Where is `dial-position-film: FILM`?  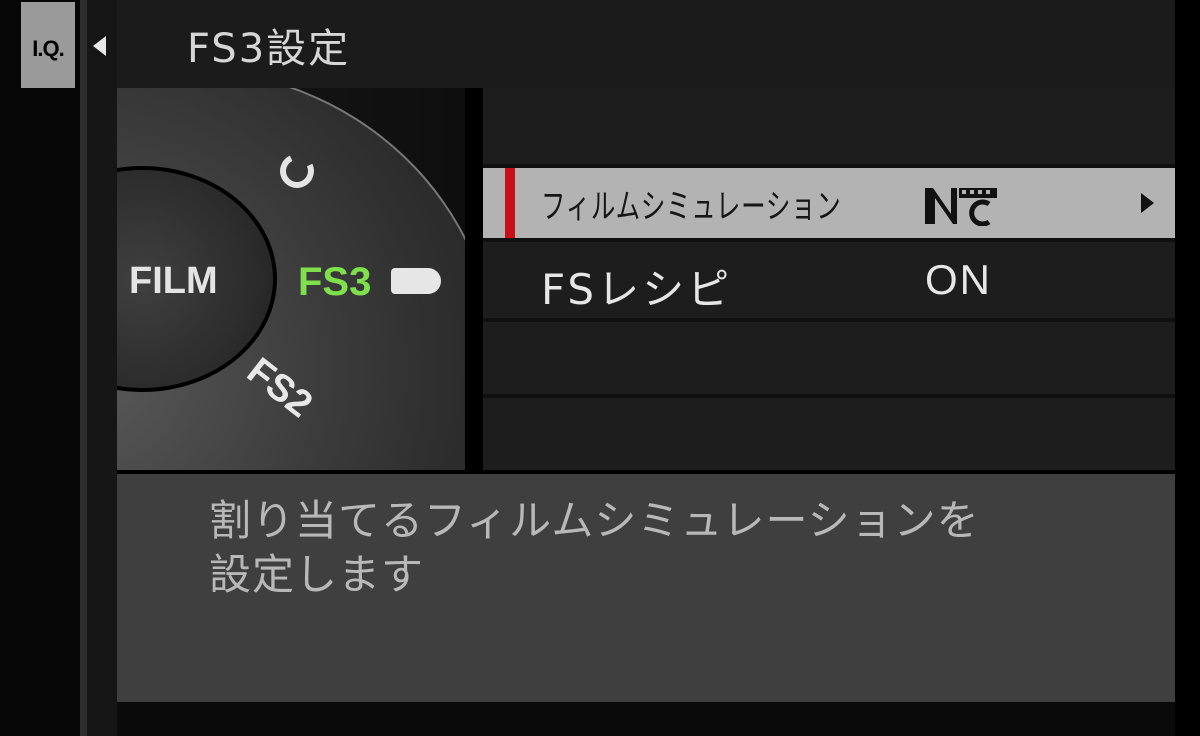 dial-position-film: FILM is located at coordinates (173, 281).